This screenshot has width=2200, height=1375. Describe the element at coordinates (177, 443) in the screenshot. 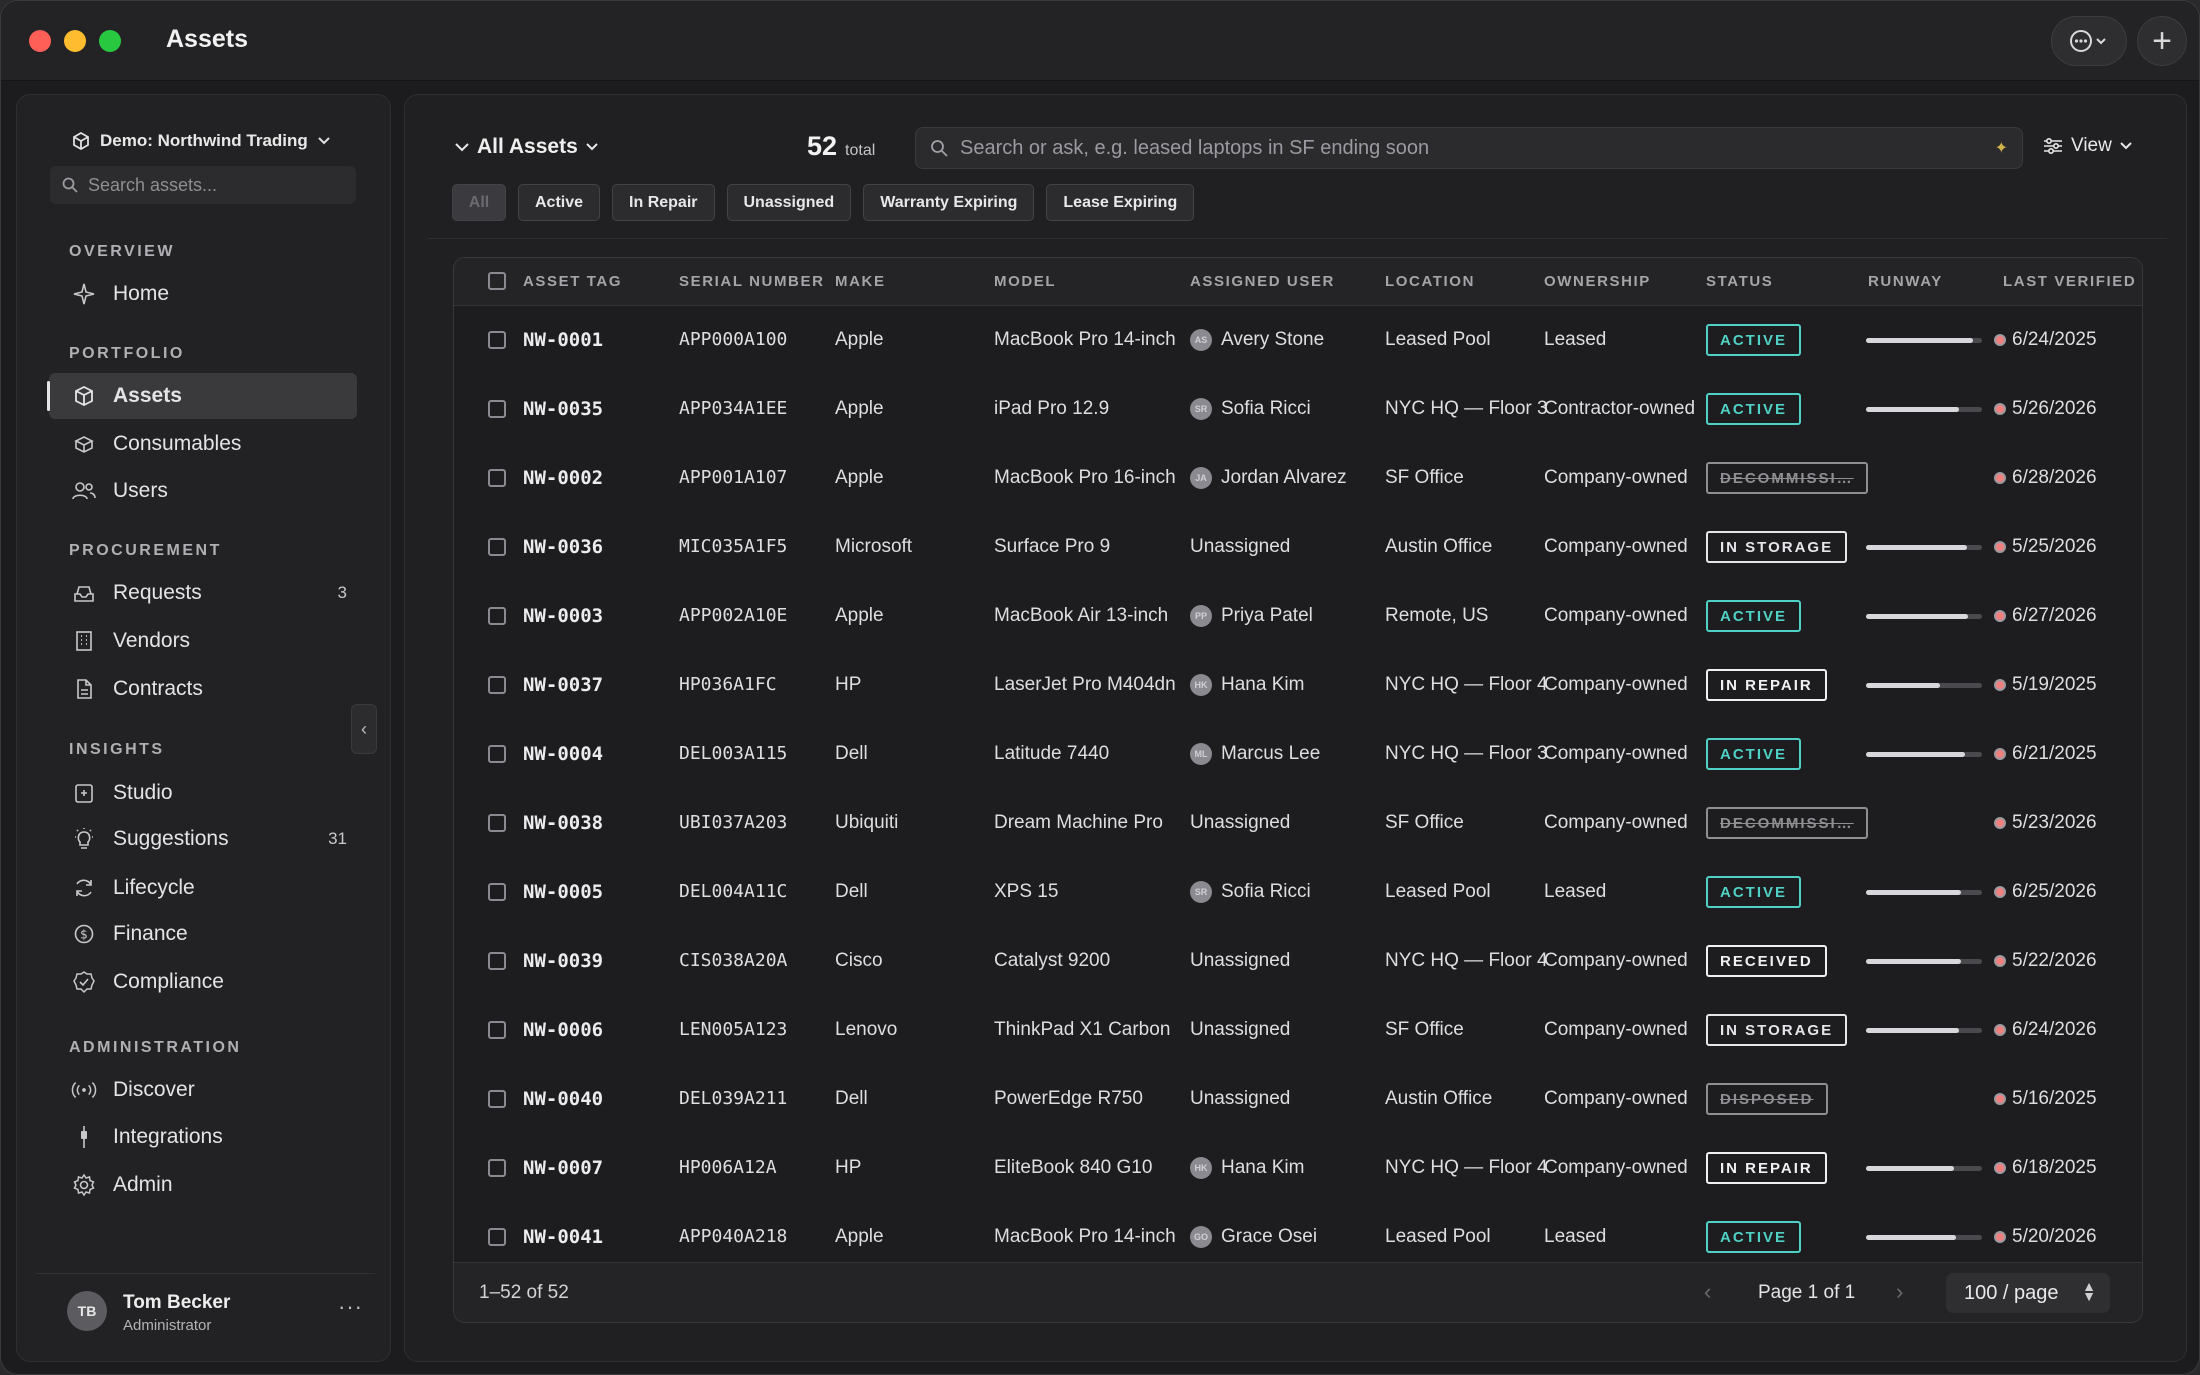

I see `sidebar-item-label: Consumables` at that location.